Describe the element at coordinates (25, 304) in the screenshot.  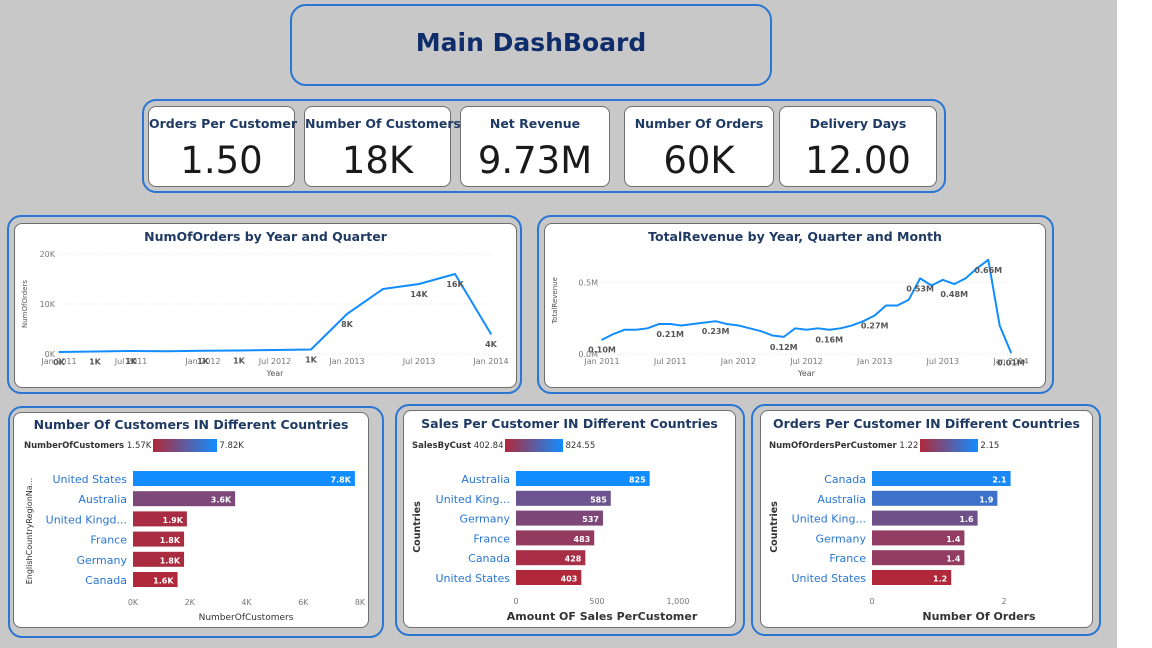
I see `y-axis-title: NumOfOrders` at that location.